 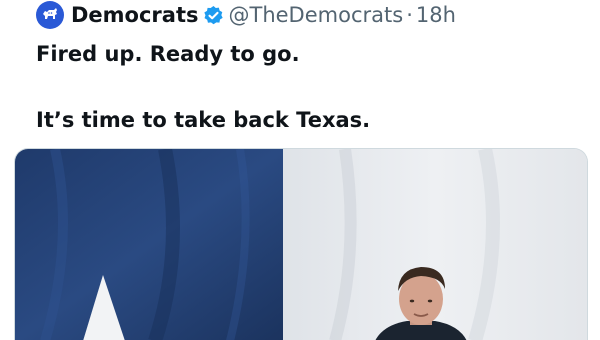 I want to click on tweet-text-line-2: It’s time to take back Texas., so click(x=203, y=120).